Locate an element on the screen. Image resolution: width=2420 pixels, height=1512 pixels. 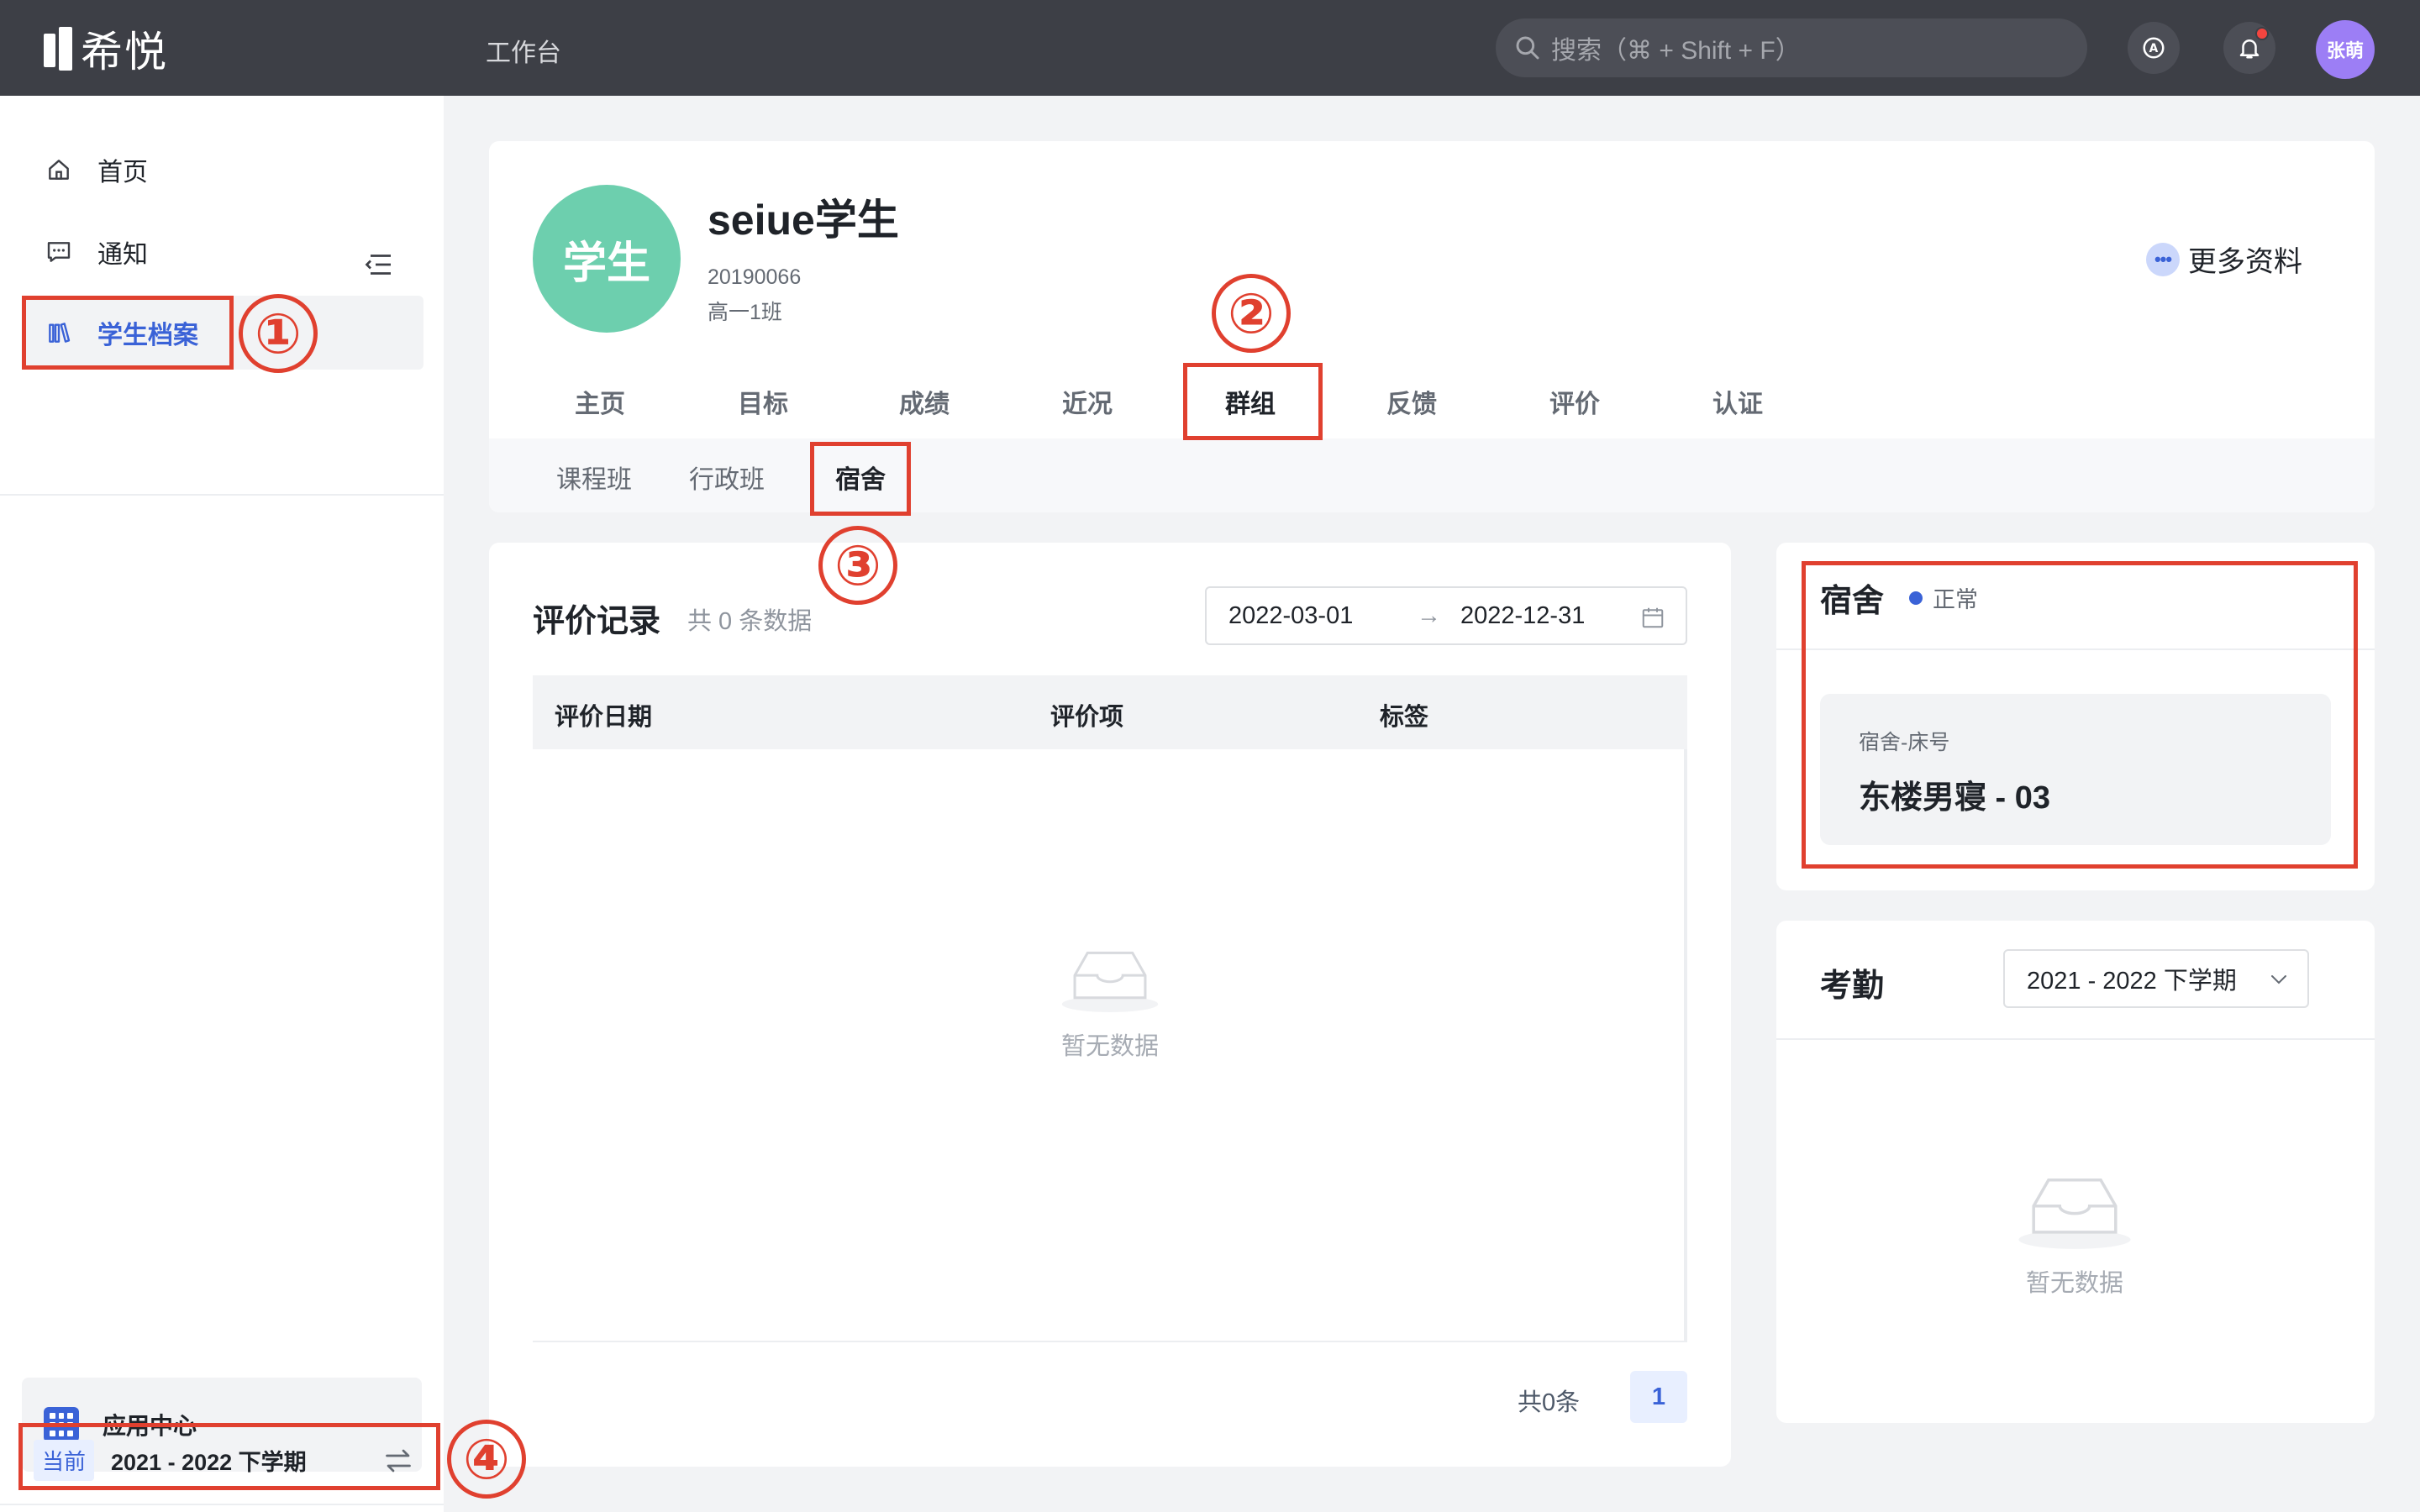
search-input: 搜索（⌘ + Shift + F） is located at coordinates (1792, 47).